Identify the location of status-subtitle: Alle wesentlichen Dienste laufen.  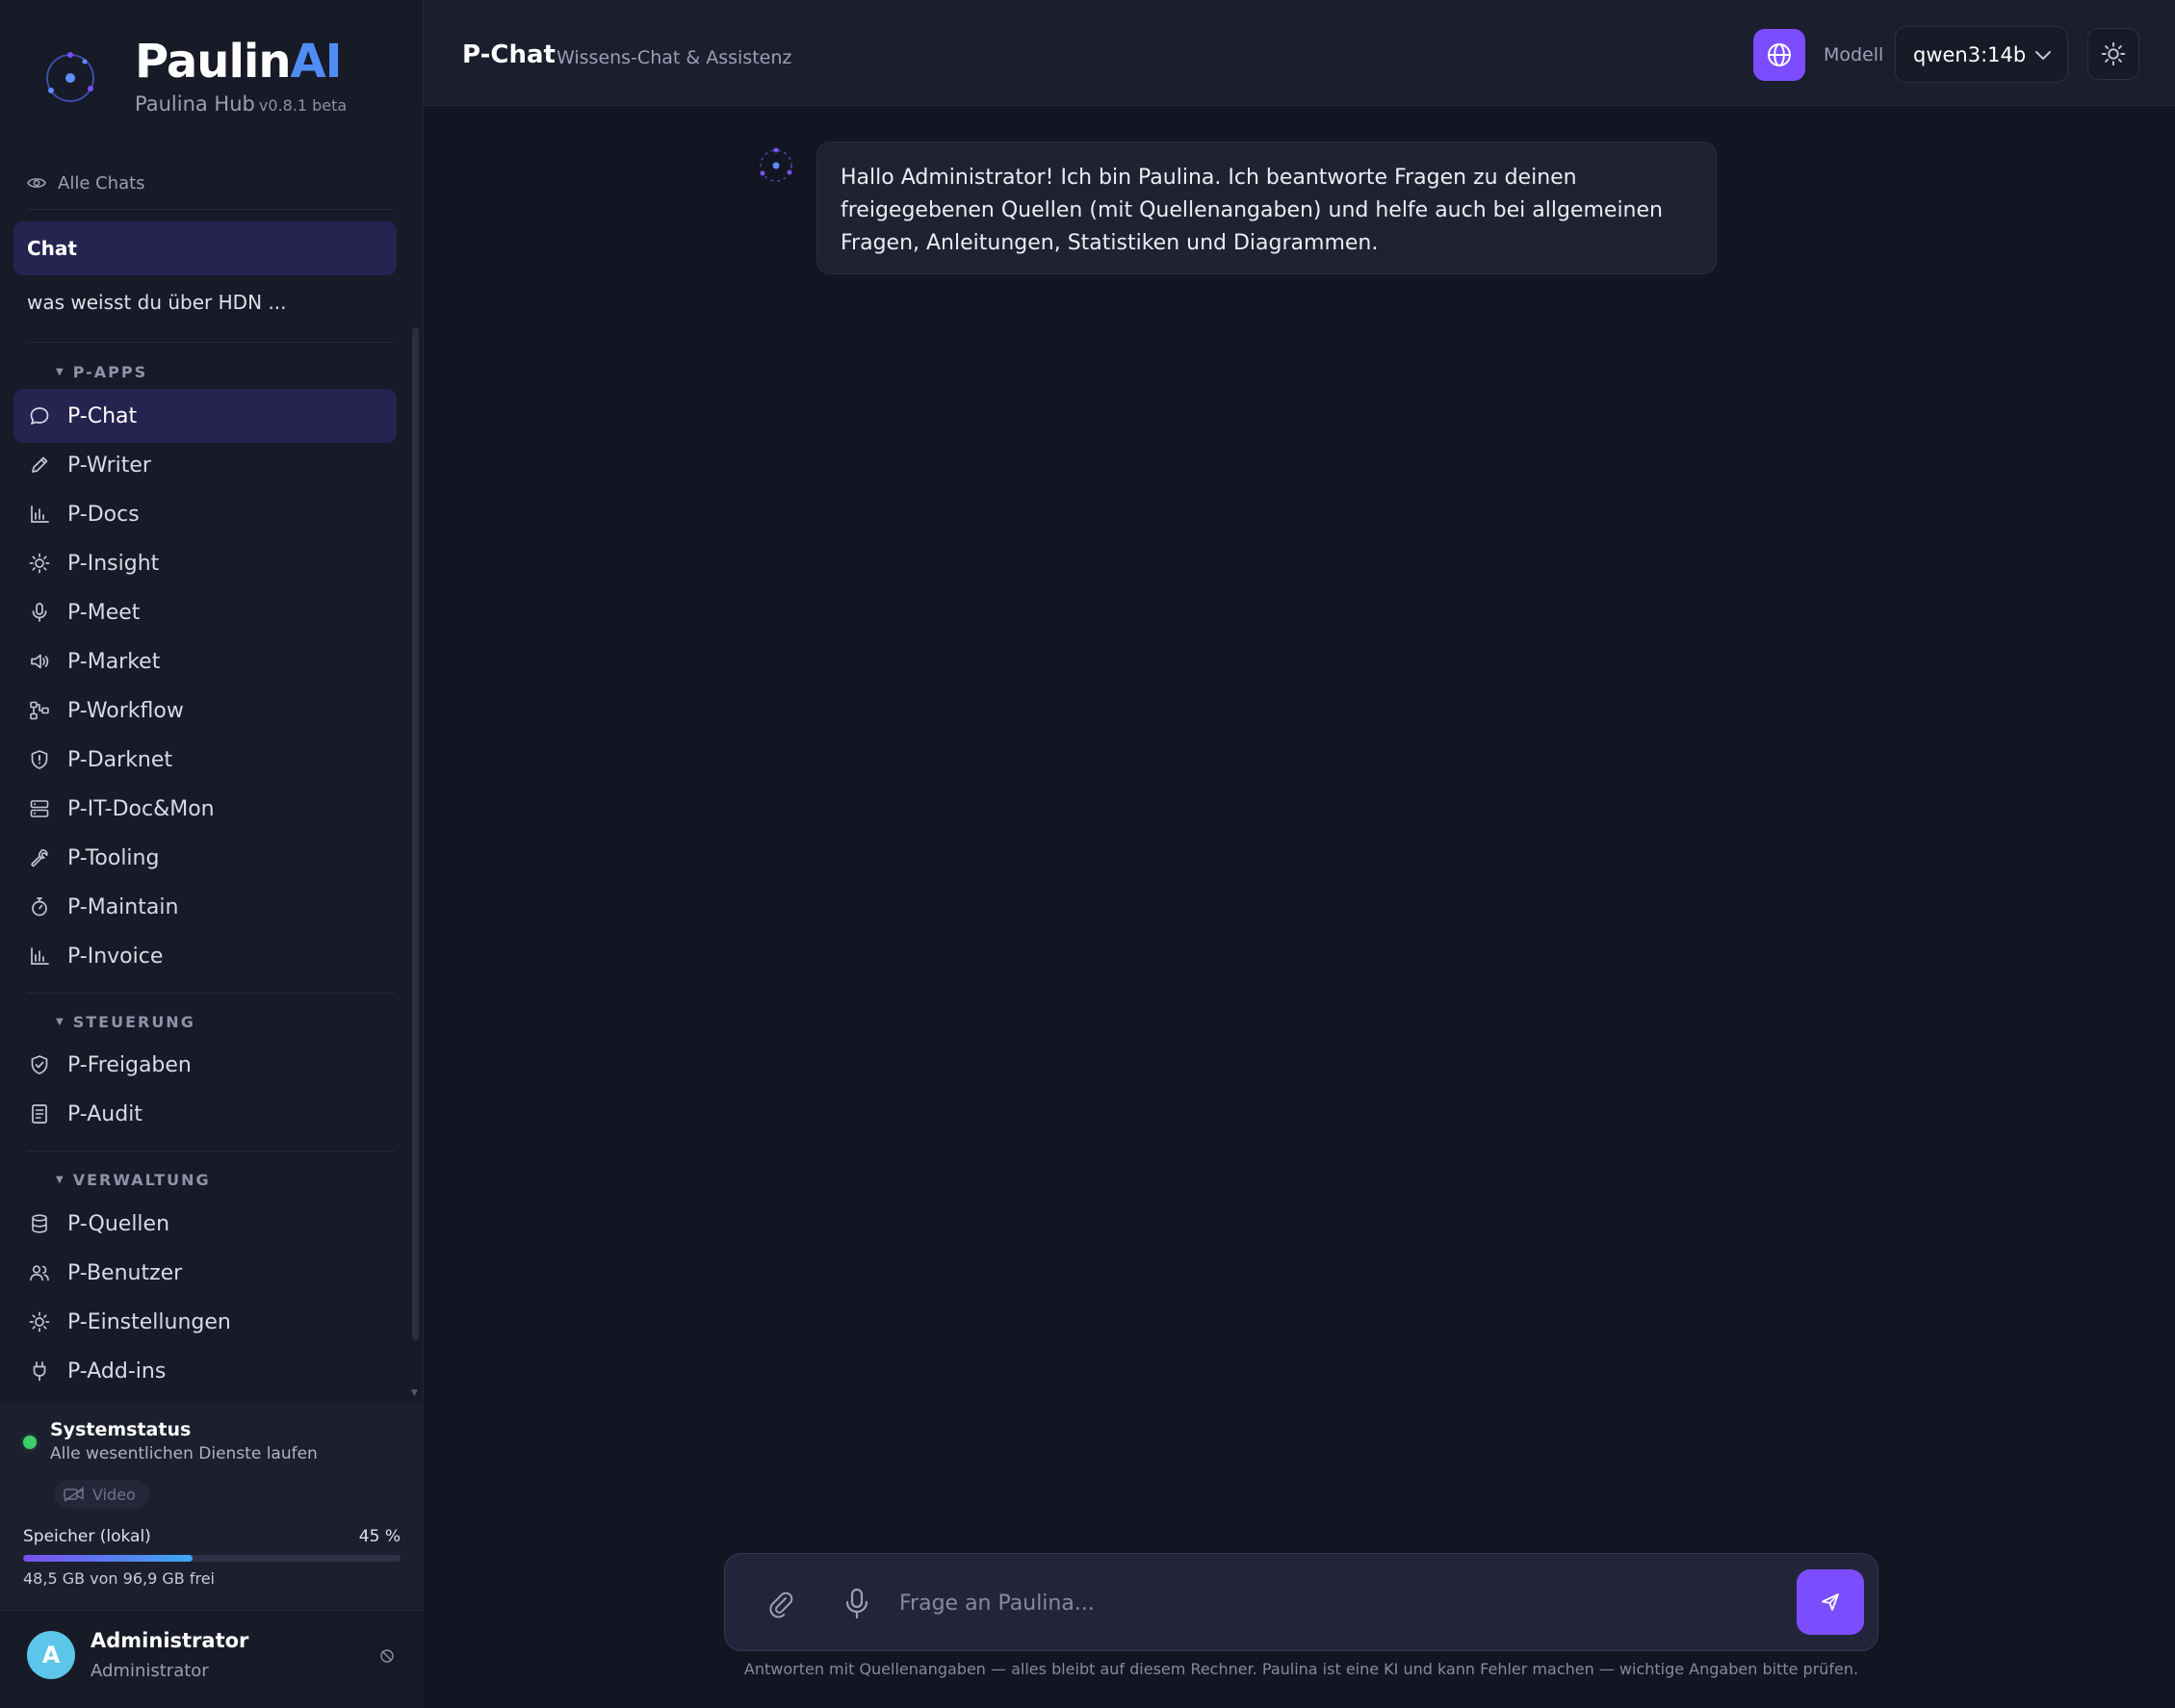
(184, 1453).